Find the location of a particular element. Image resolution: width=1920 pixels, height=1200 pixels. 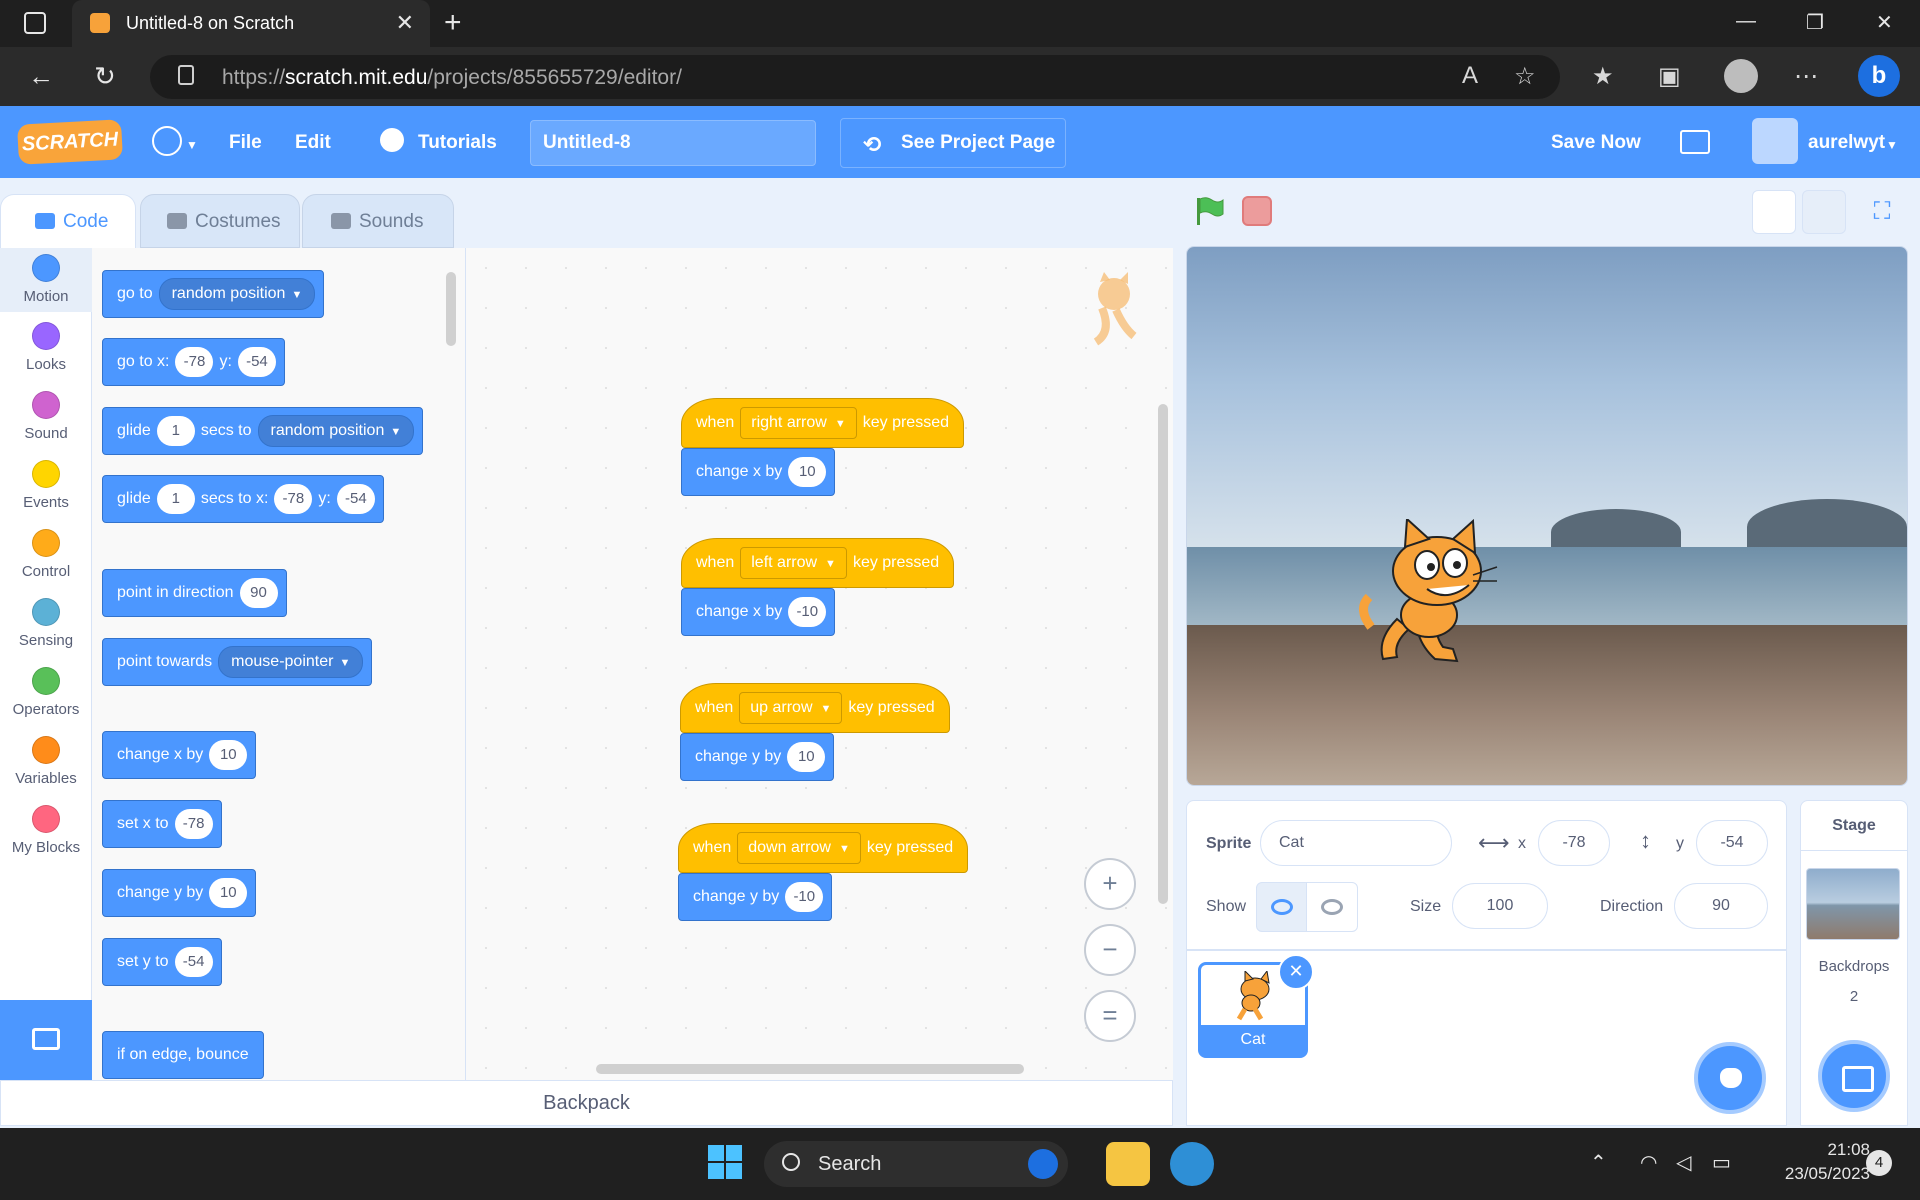

project-title-input: Untitled-8 is located at coordinates (673, 143).